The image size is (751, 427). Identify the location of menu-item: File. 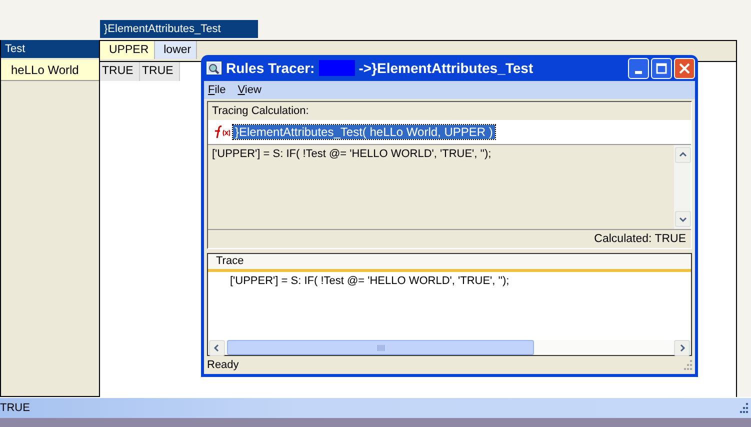
(217, 90).